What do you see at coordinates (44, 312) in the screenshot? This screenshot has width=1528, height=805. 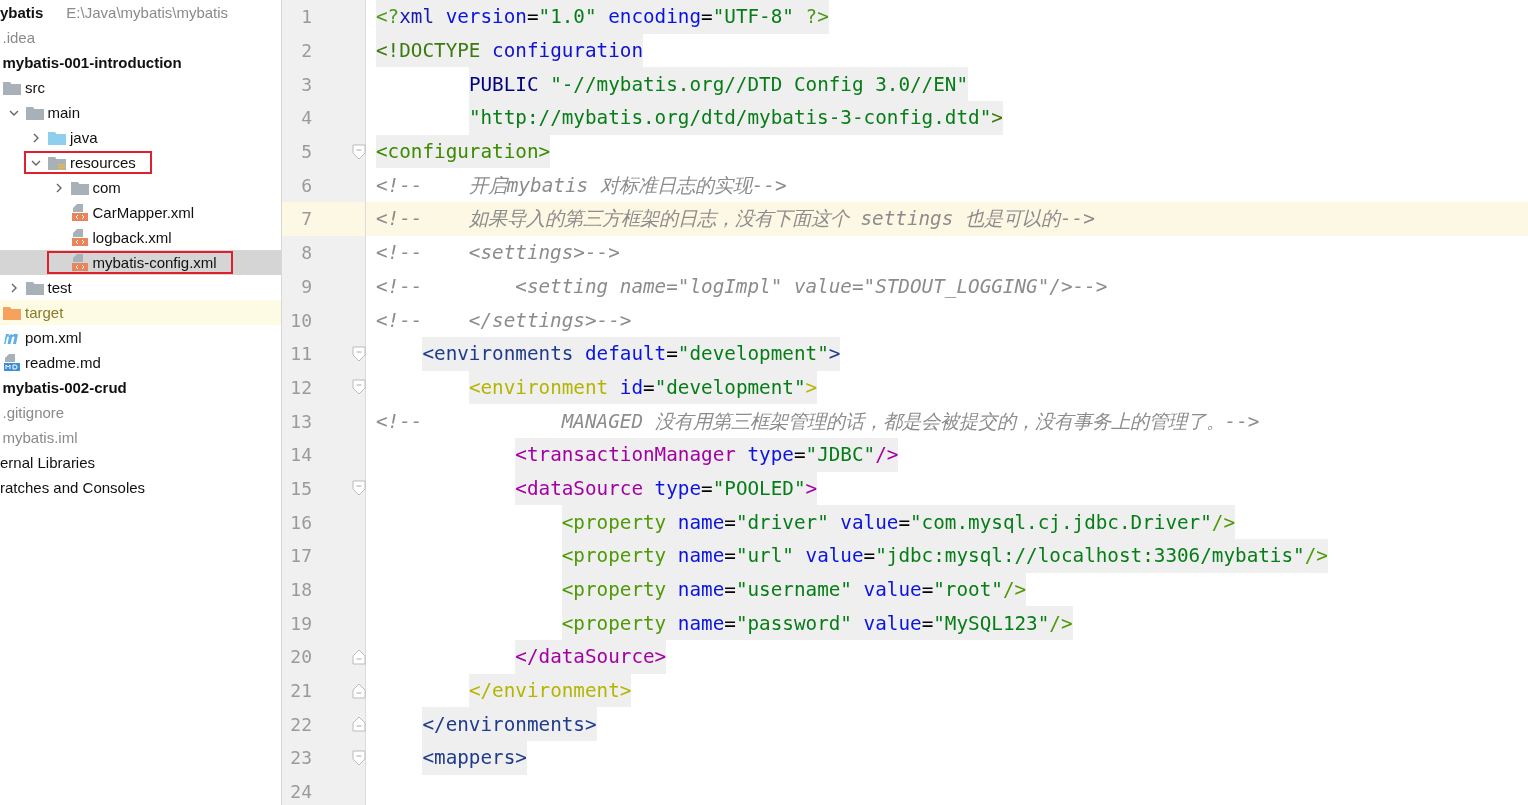 I see `tree-item-label: target` at bounding box center [44, 312].